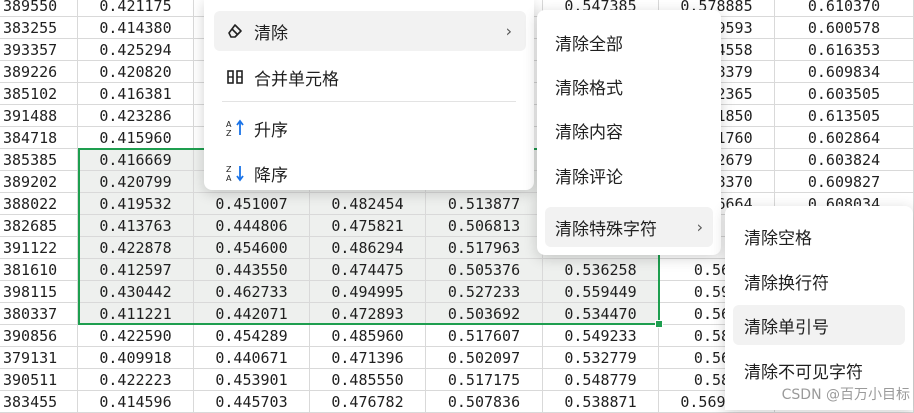 The width and height of the screenshot is (914, 413). What do you see at coordinates (39, 8) in the screenshot?
I see `row-id-cell: 389550` at bounding box center [39, 8].